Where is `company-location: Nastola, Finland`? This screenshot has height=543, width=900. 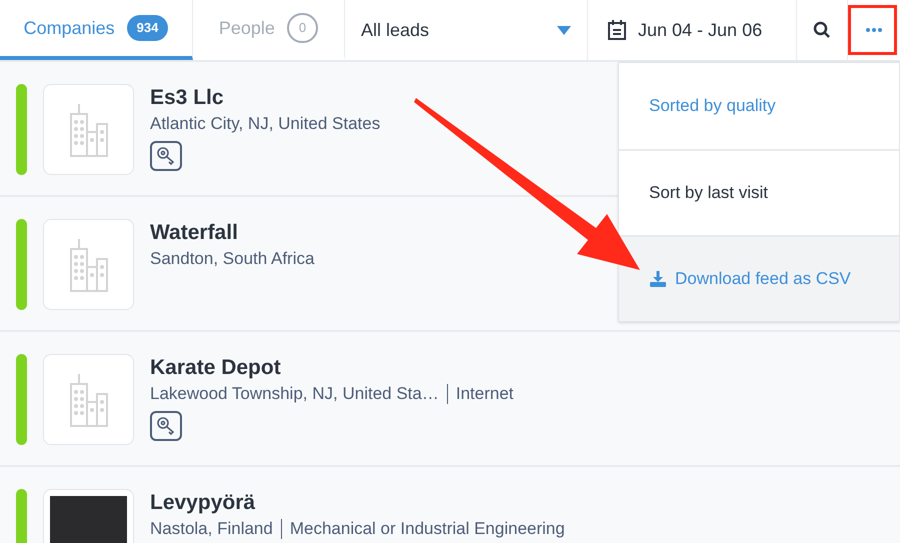
company-location: Nastola, Finland is located at coordinates (211, 529).